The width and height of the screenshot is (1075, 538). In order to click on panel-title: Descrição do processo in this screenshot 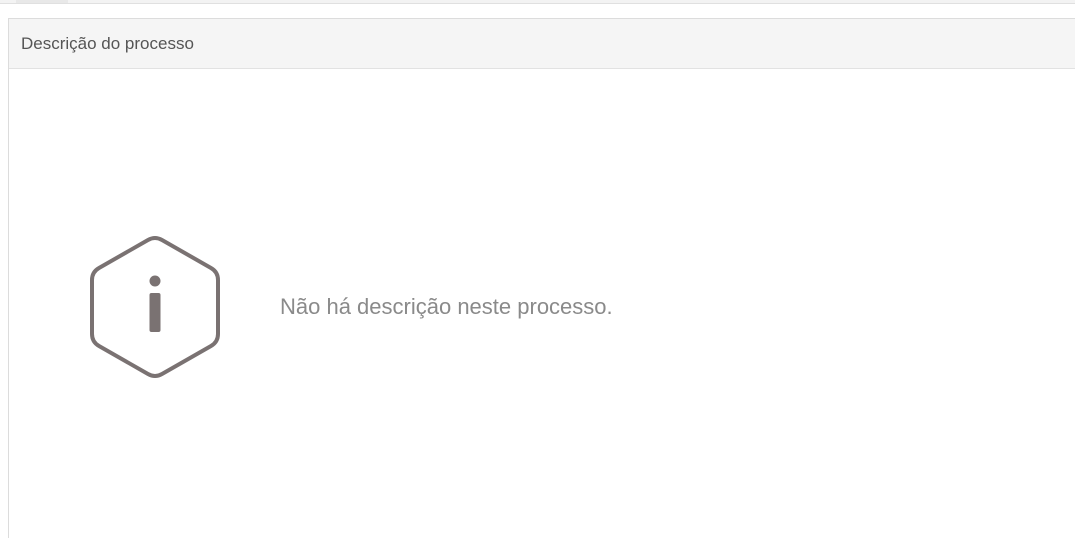, I will do `click(107, 43)`.